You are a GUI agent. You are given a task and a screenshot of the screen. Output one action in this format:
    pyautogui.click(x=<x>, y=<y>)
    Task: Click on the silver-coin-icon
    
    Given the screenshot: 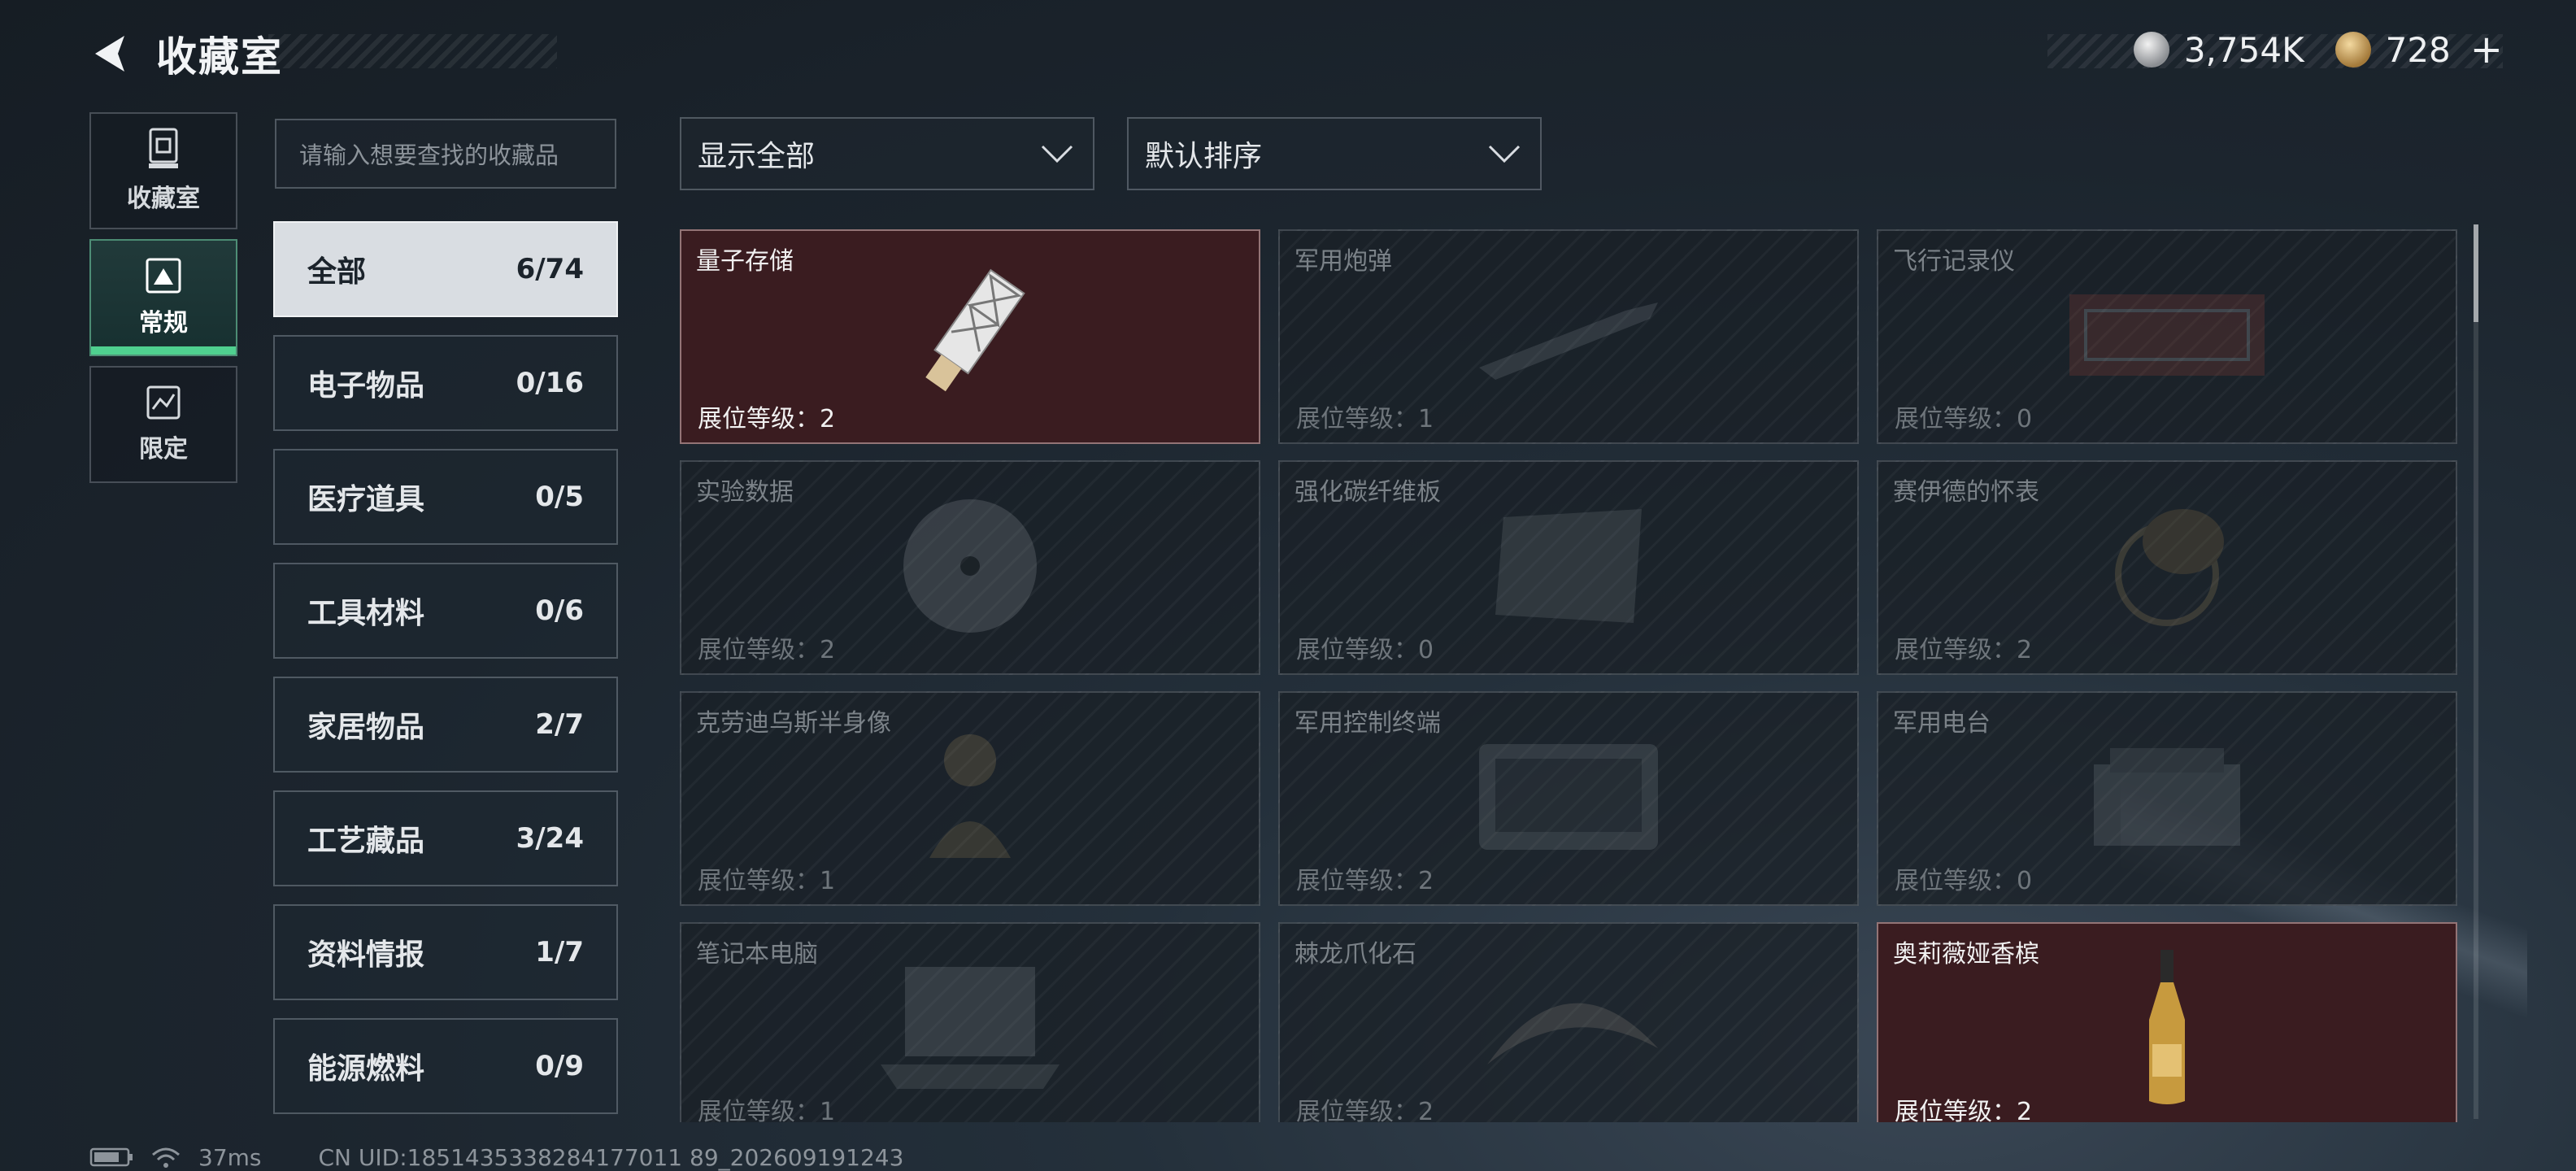 What is the action you would take?
    pyautogui.click(x=2151, y=49)
    